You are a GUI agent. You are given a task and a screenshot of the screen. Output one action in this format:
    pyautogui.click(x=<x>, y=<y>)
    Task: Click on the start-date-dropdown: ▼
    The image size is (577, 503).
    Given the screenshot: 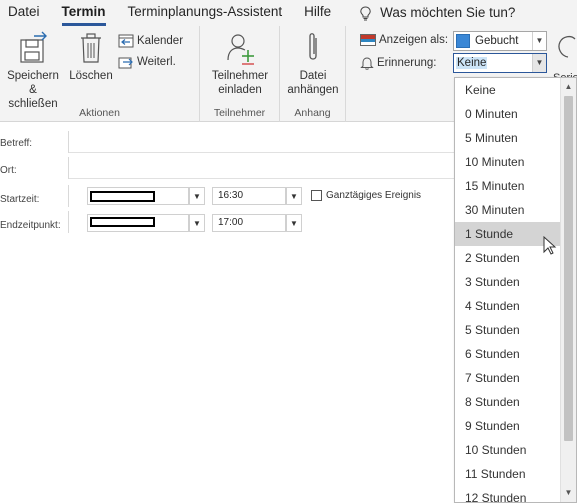 What is the action you would take?
    pyautogui.click(x=197, y=196)
    